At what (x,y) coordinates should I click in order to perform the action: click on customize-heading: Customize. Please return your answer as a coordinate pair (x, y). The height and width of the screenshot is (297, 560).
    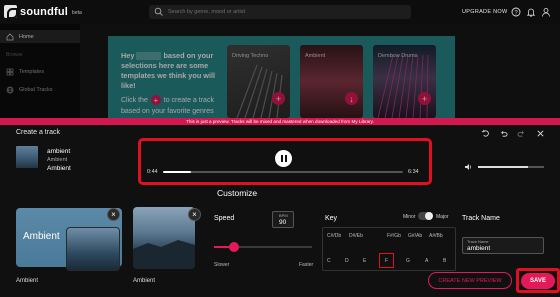
    Looking at the image, I should click on (237, 193).